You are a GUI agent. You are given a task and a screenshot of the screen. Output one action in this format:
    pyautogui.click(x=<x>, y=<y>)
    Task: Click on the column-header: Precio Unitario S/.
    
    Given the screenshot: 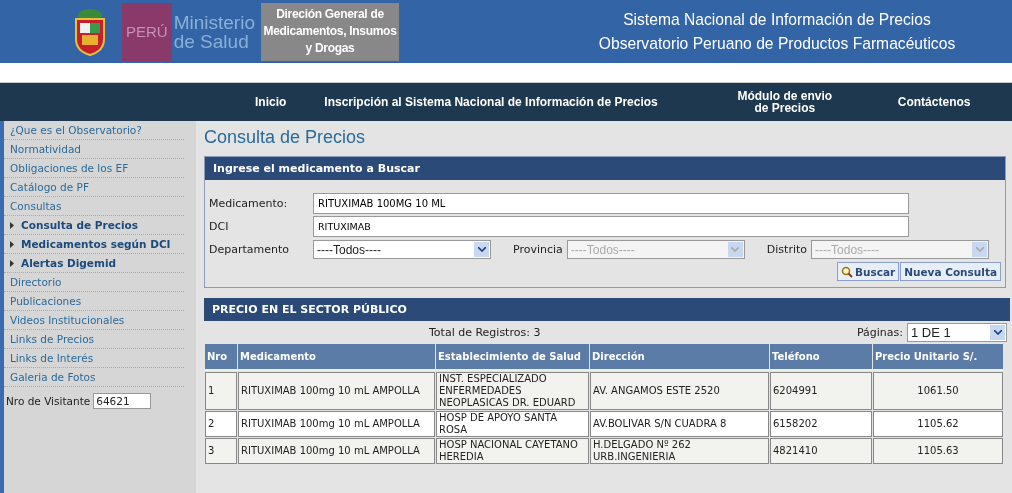 What is the action you would take?
    pyautogui.click(x=938, y=357)
    